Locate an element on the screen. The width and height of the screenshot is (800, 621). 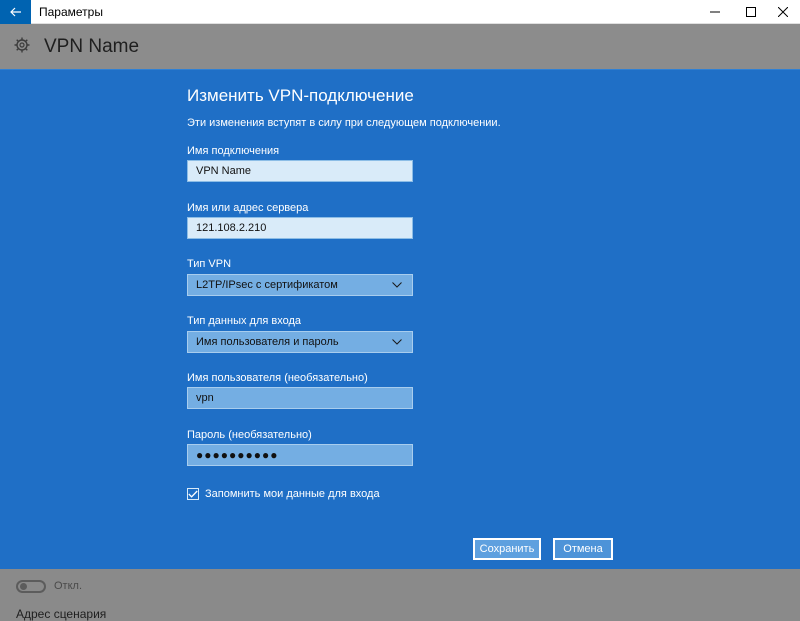
close-button is located at coordinates (783, 12).